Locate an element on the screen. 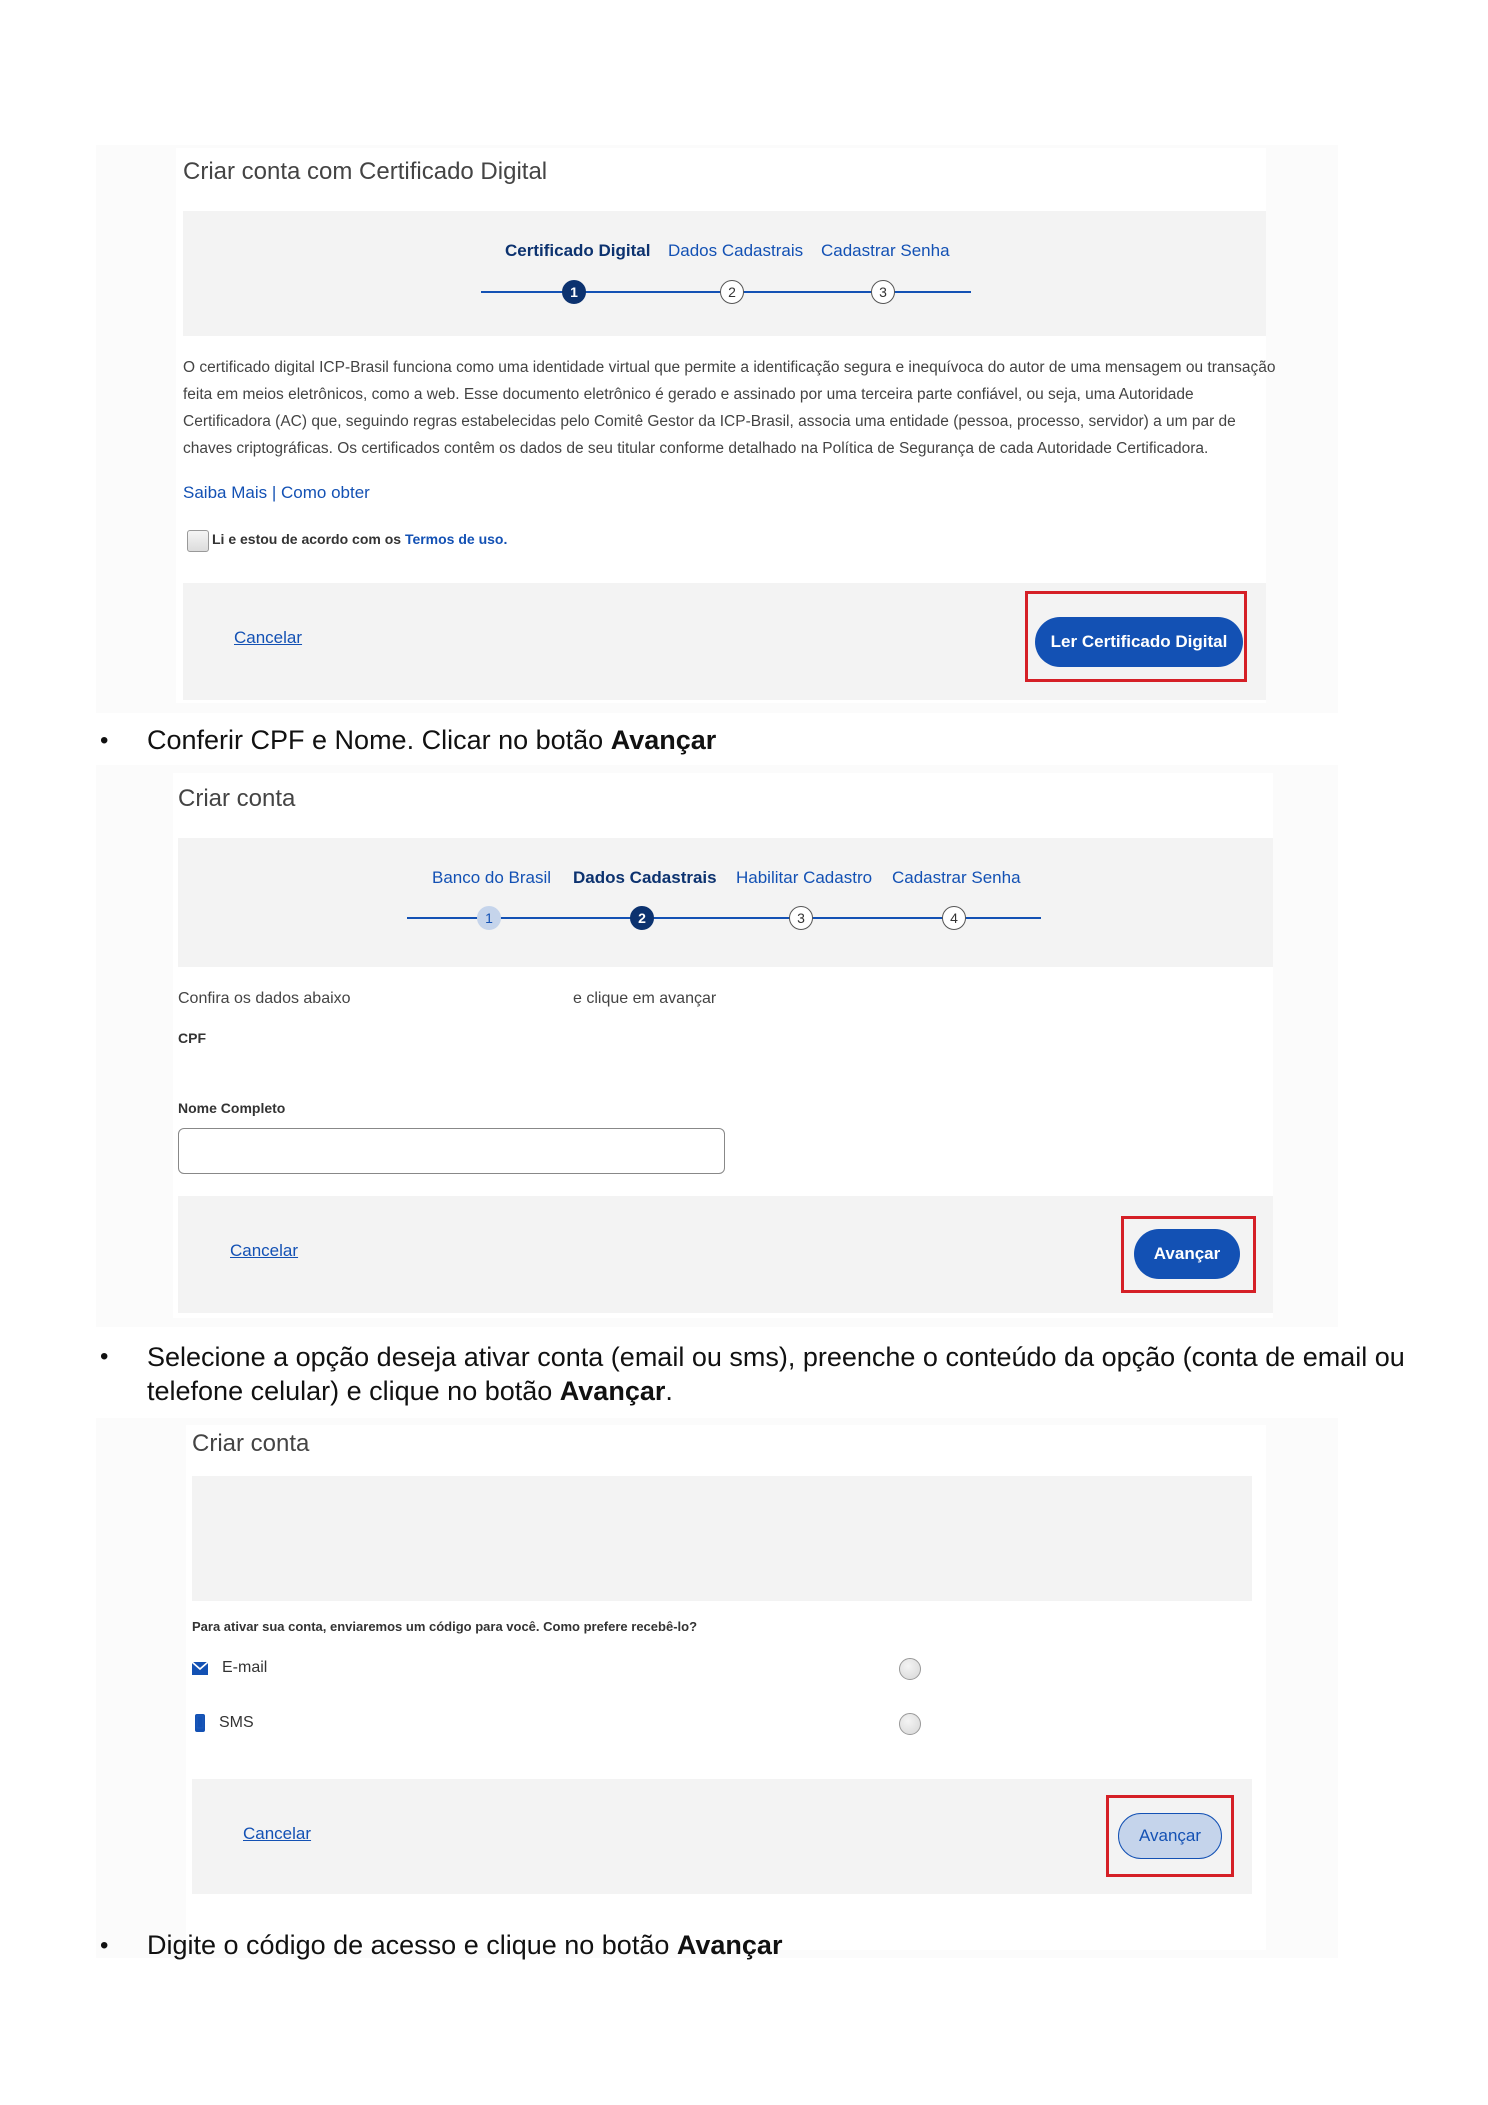  panel2-footer: Cancelar Avançar is located at coordinates (725, 1254).